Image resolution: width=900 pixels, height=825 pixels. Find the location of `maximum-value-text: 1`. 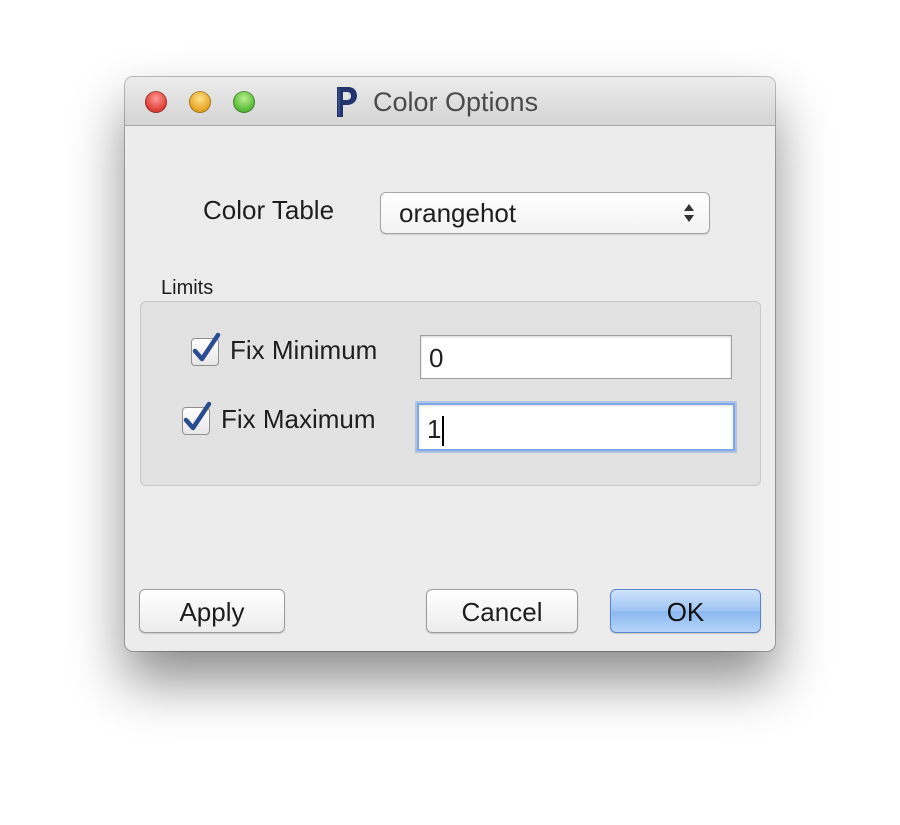

maximum-value-text: 1 is located at coordinates (434, 429).